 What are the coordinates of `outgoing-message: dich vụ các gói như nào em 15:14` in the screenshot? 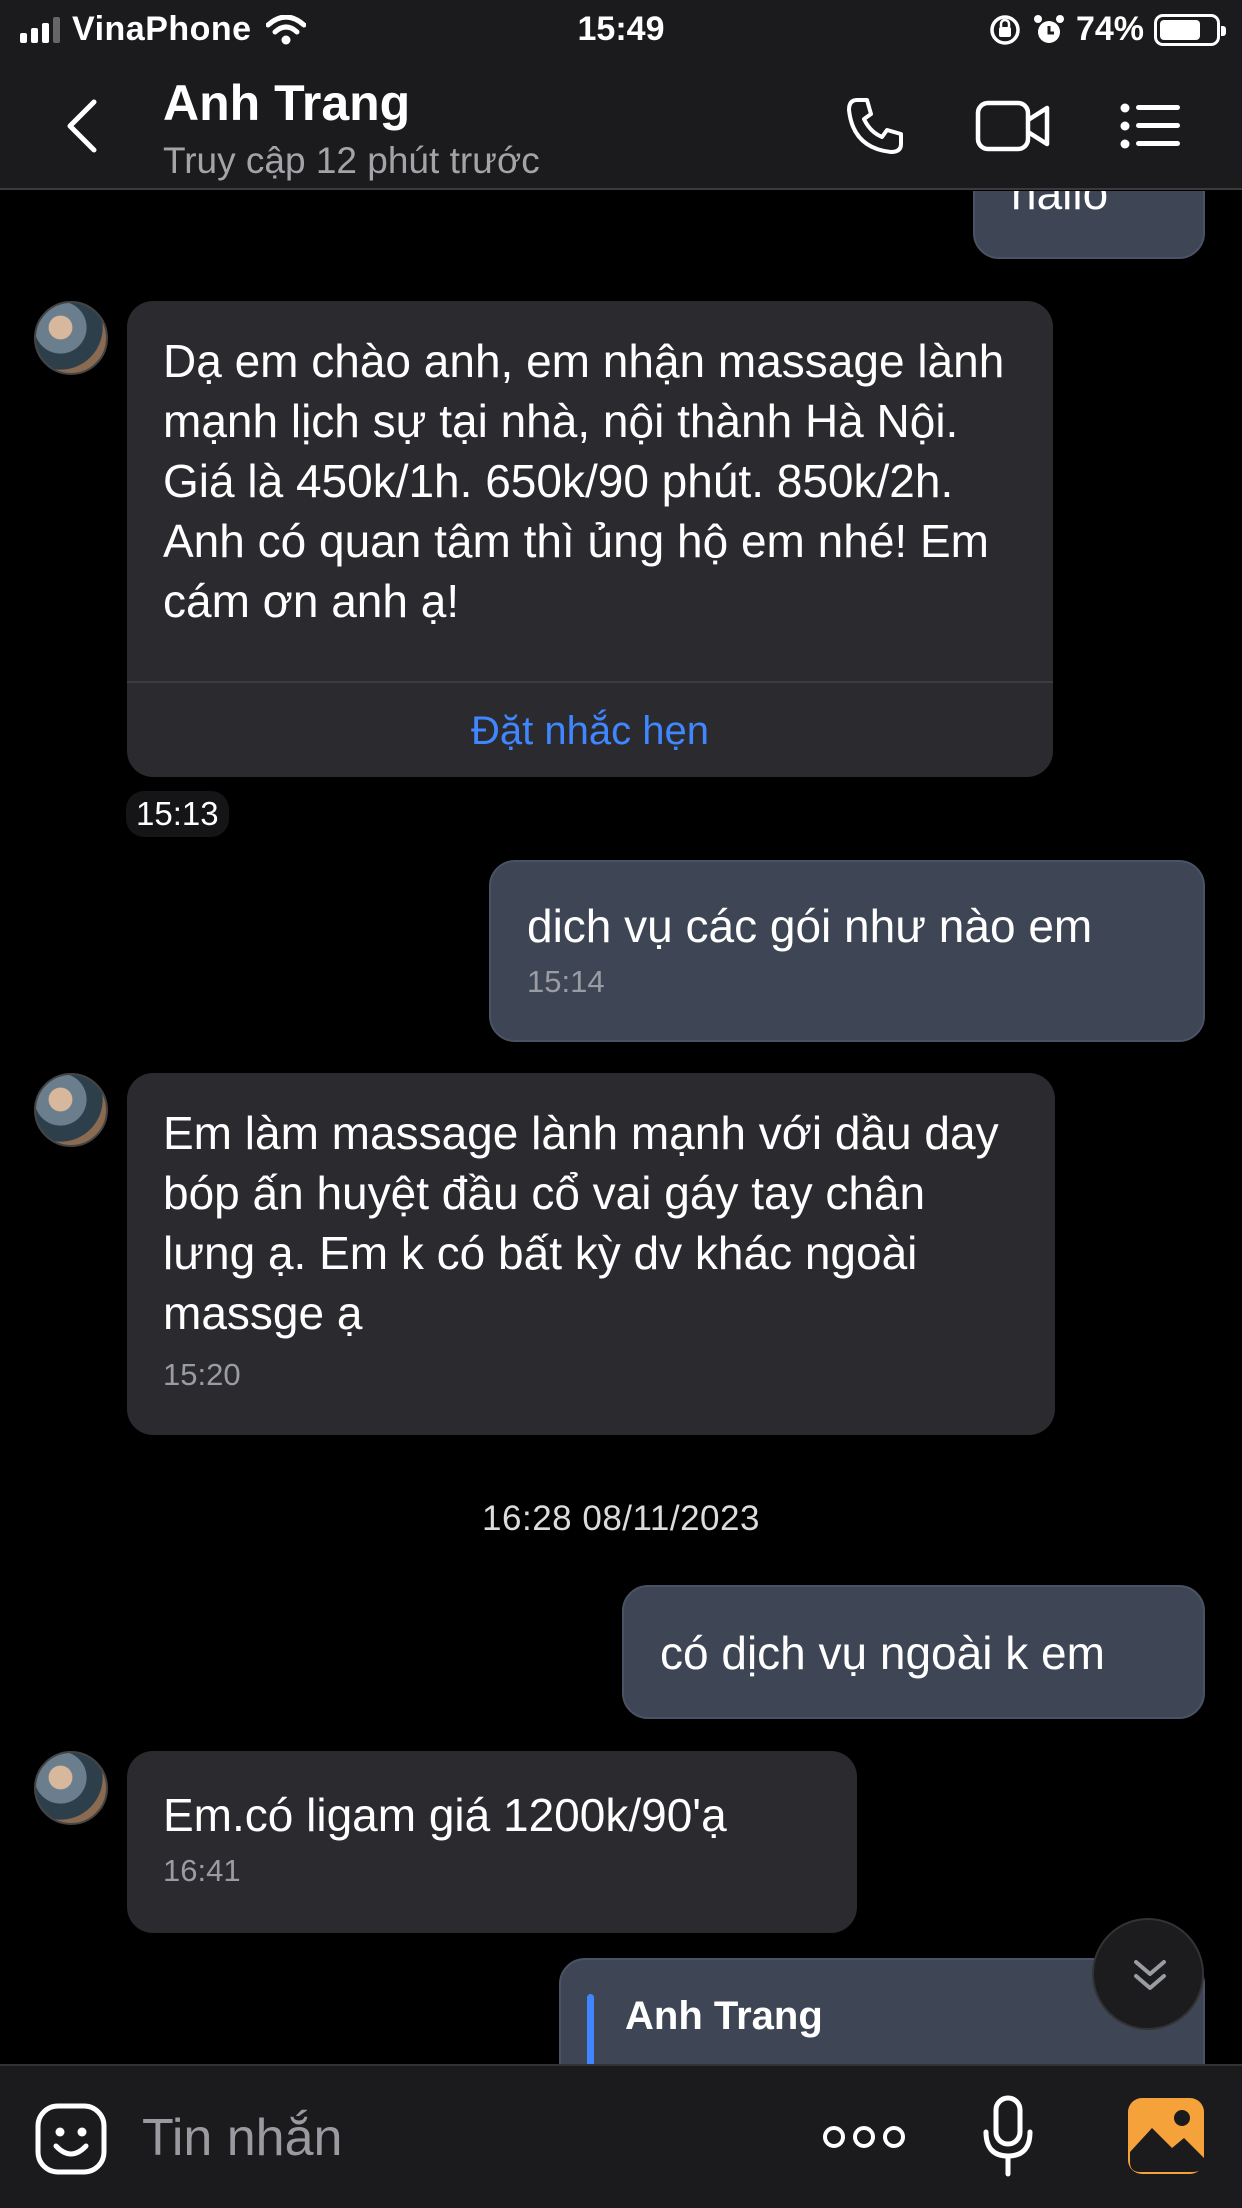 It's located at (847, 951).